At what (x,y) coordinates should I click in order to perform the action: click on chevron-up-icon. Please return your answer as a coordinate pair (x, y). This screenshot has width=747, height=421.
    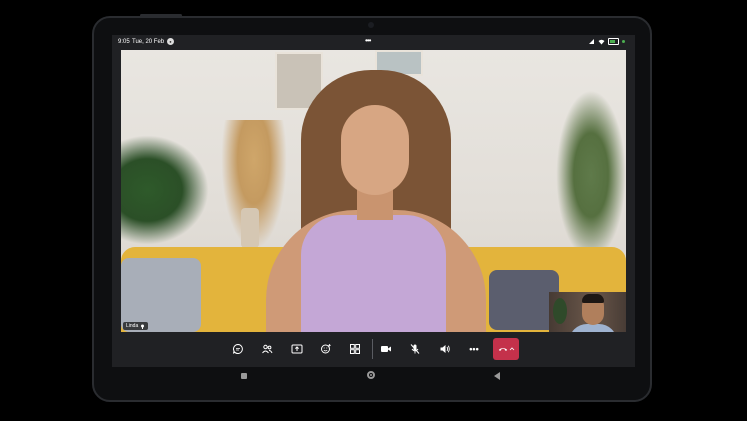
    Looking at the image, I should click on (512, 349).